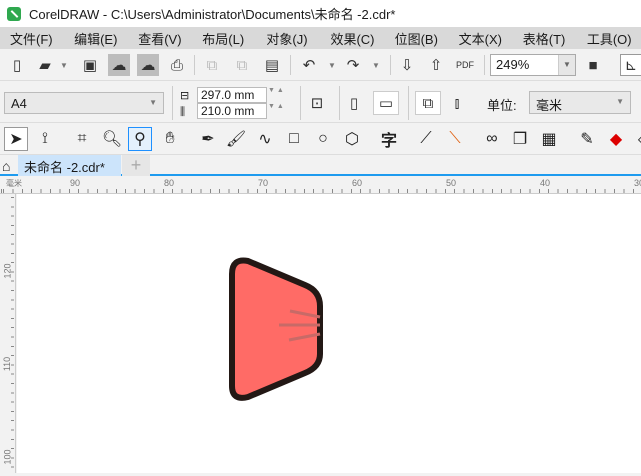 The width and height of the screenshot is (641, 476). Describe the element at coordinates (136, 165) in the screenshot. I see `new-tab-button: +` at that location.